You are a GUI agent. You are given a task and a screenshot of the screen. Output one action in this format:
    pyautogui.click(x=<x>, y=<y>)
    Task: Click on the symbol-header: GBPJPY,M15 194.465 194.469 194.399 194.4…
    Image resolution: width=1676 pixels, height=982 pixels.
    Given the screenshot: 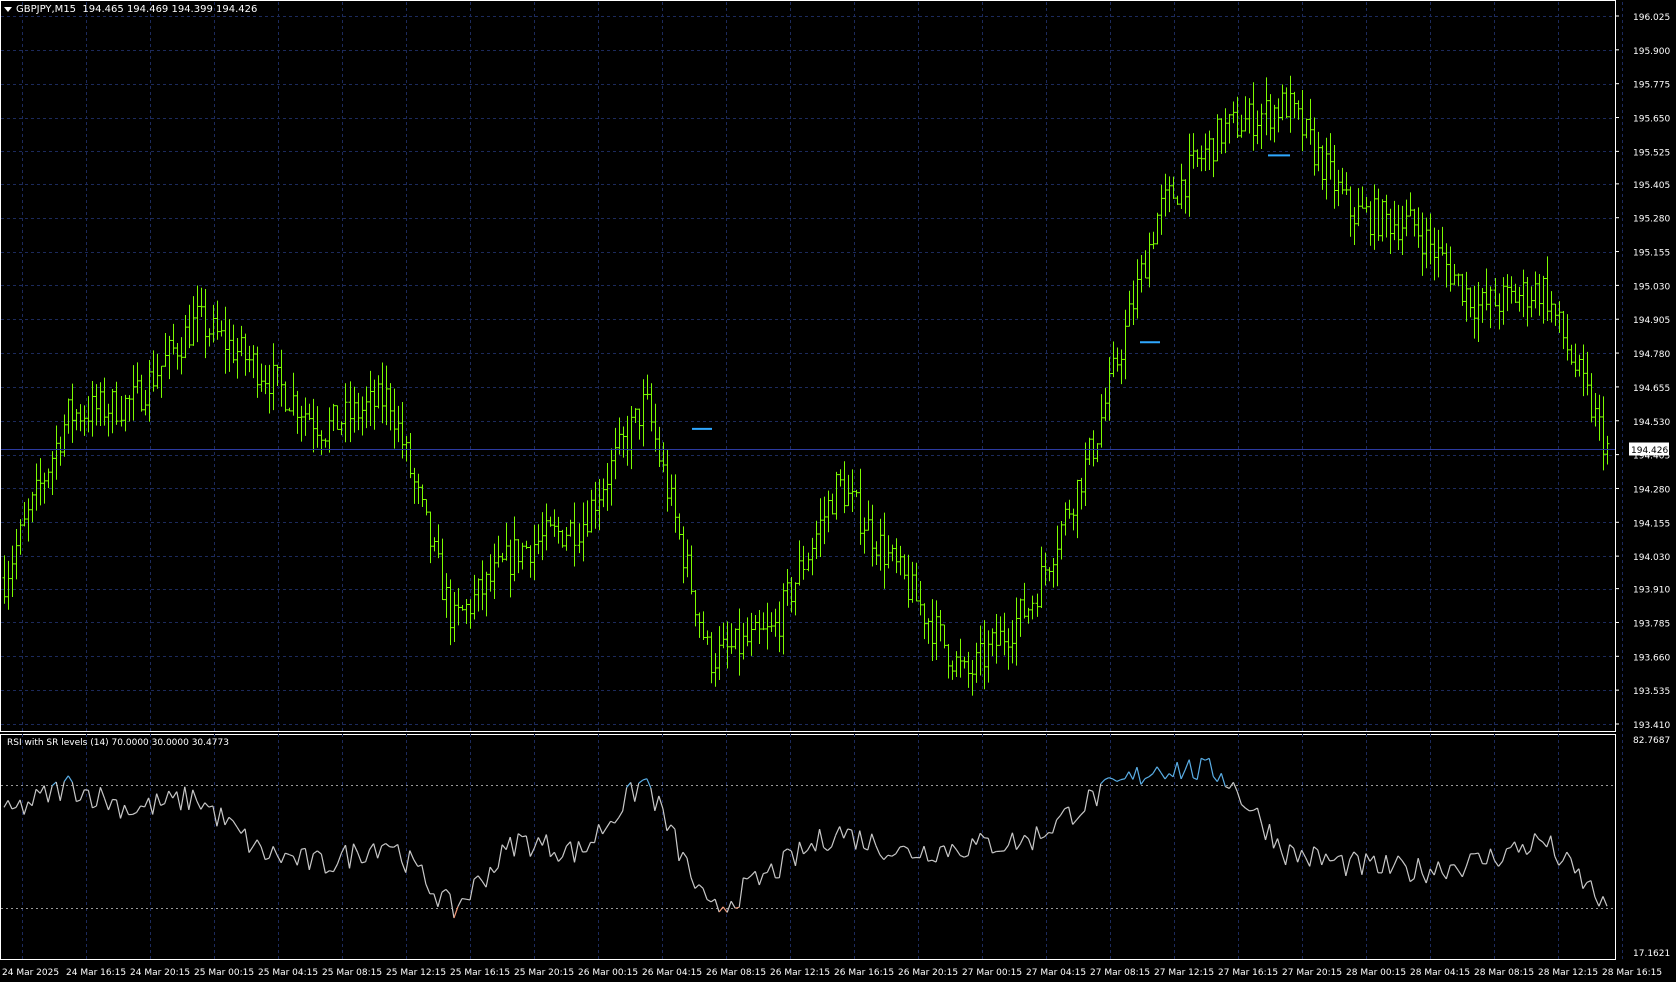 What is the action you would take?
    pyautogui.click(x=130, y=10)
    